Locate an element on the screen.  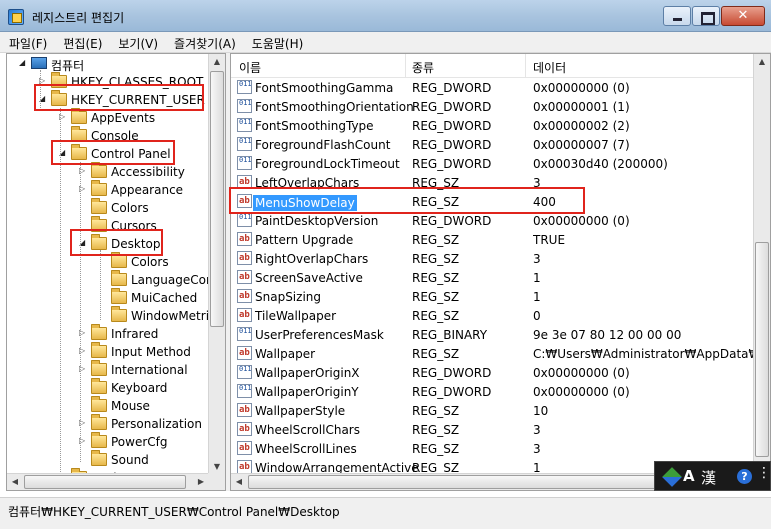
tree-item: ▷ AppEvents is located at coordinates (107, 117).